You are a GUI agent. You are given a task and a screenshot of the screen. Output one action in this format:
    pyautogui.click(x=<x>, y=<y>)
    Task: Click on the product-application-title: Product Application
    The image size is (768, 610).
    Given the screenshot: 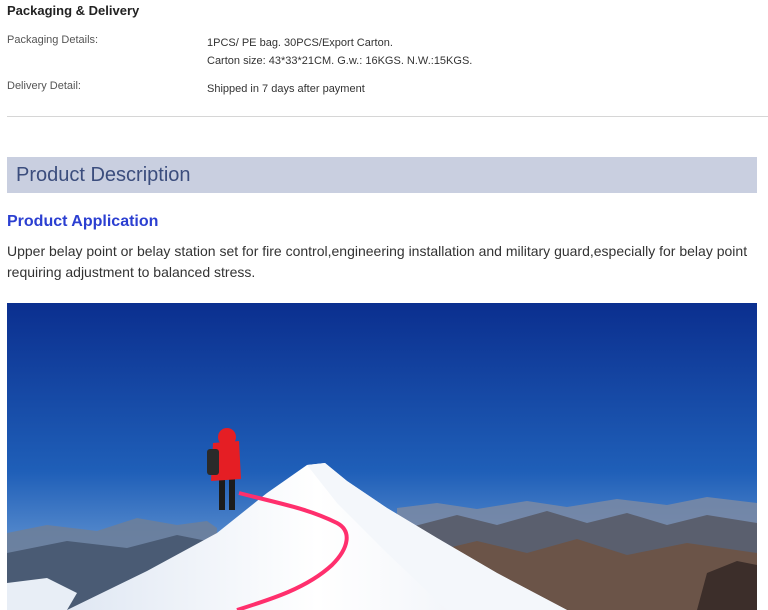 What is the action you would take?
    pyautogui.click(x=83, y=221)
    